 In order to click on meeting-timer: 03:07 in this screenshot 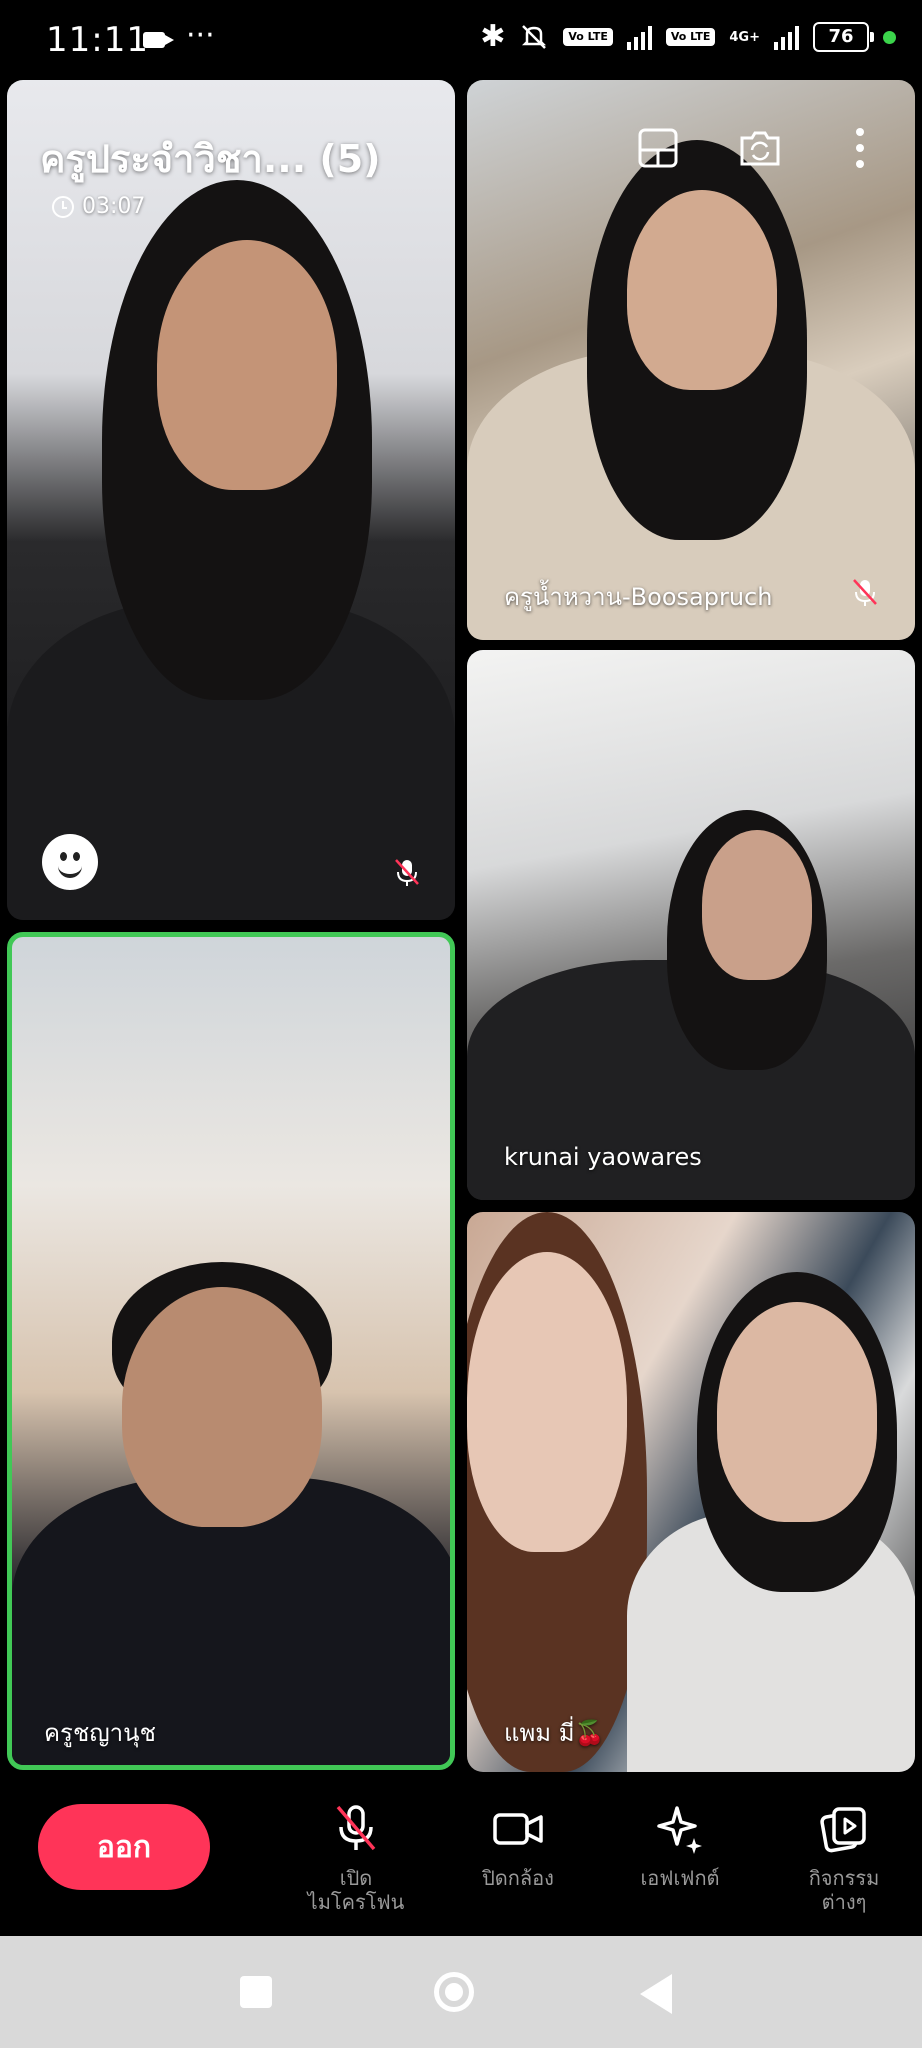, I will do `click(98, 206)`.